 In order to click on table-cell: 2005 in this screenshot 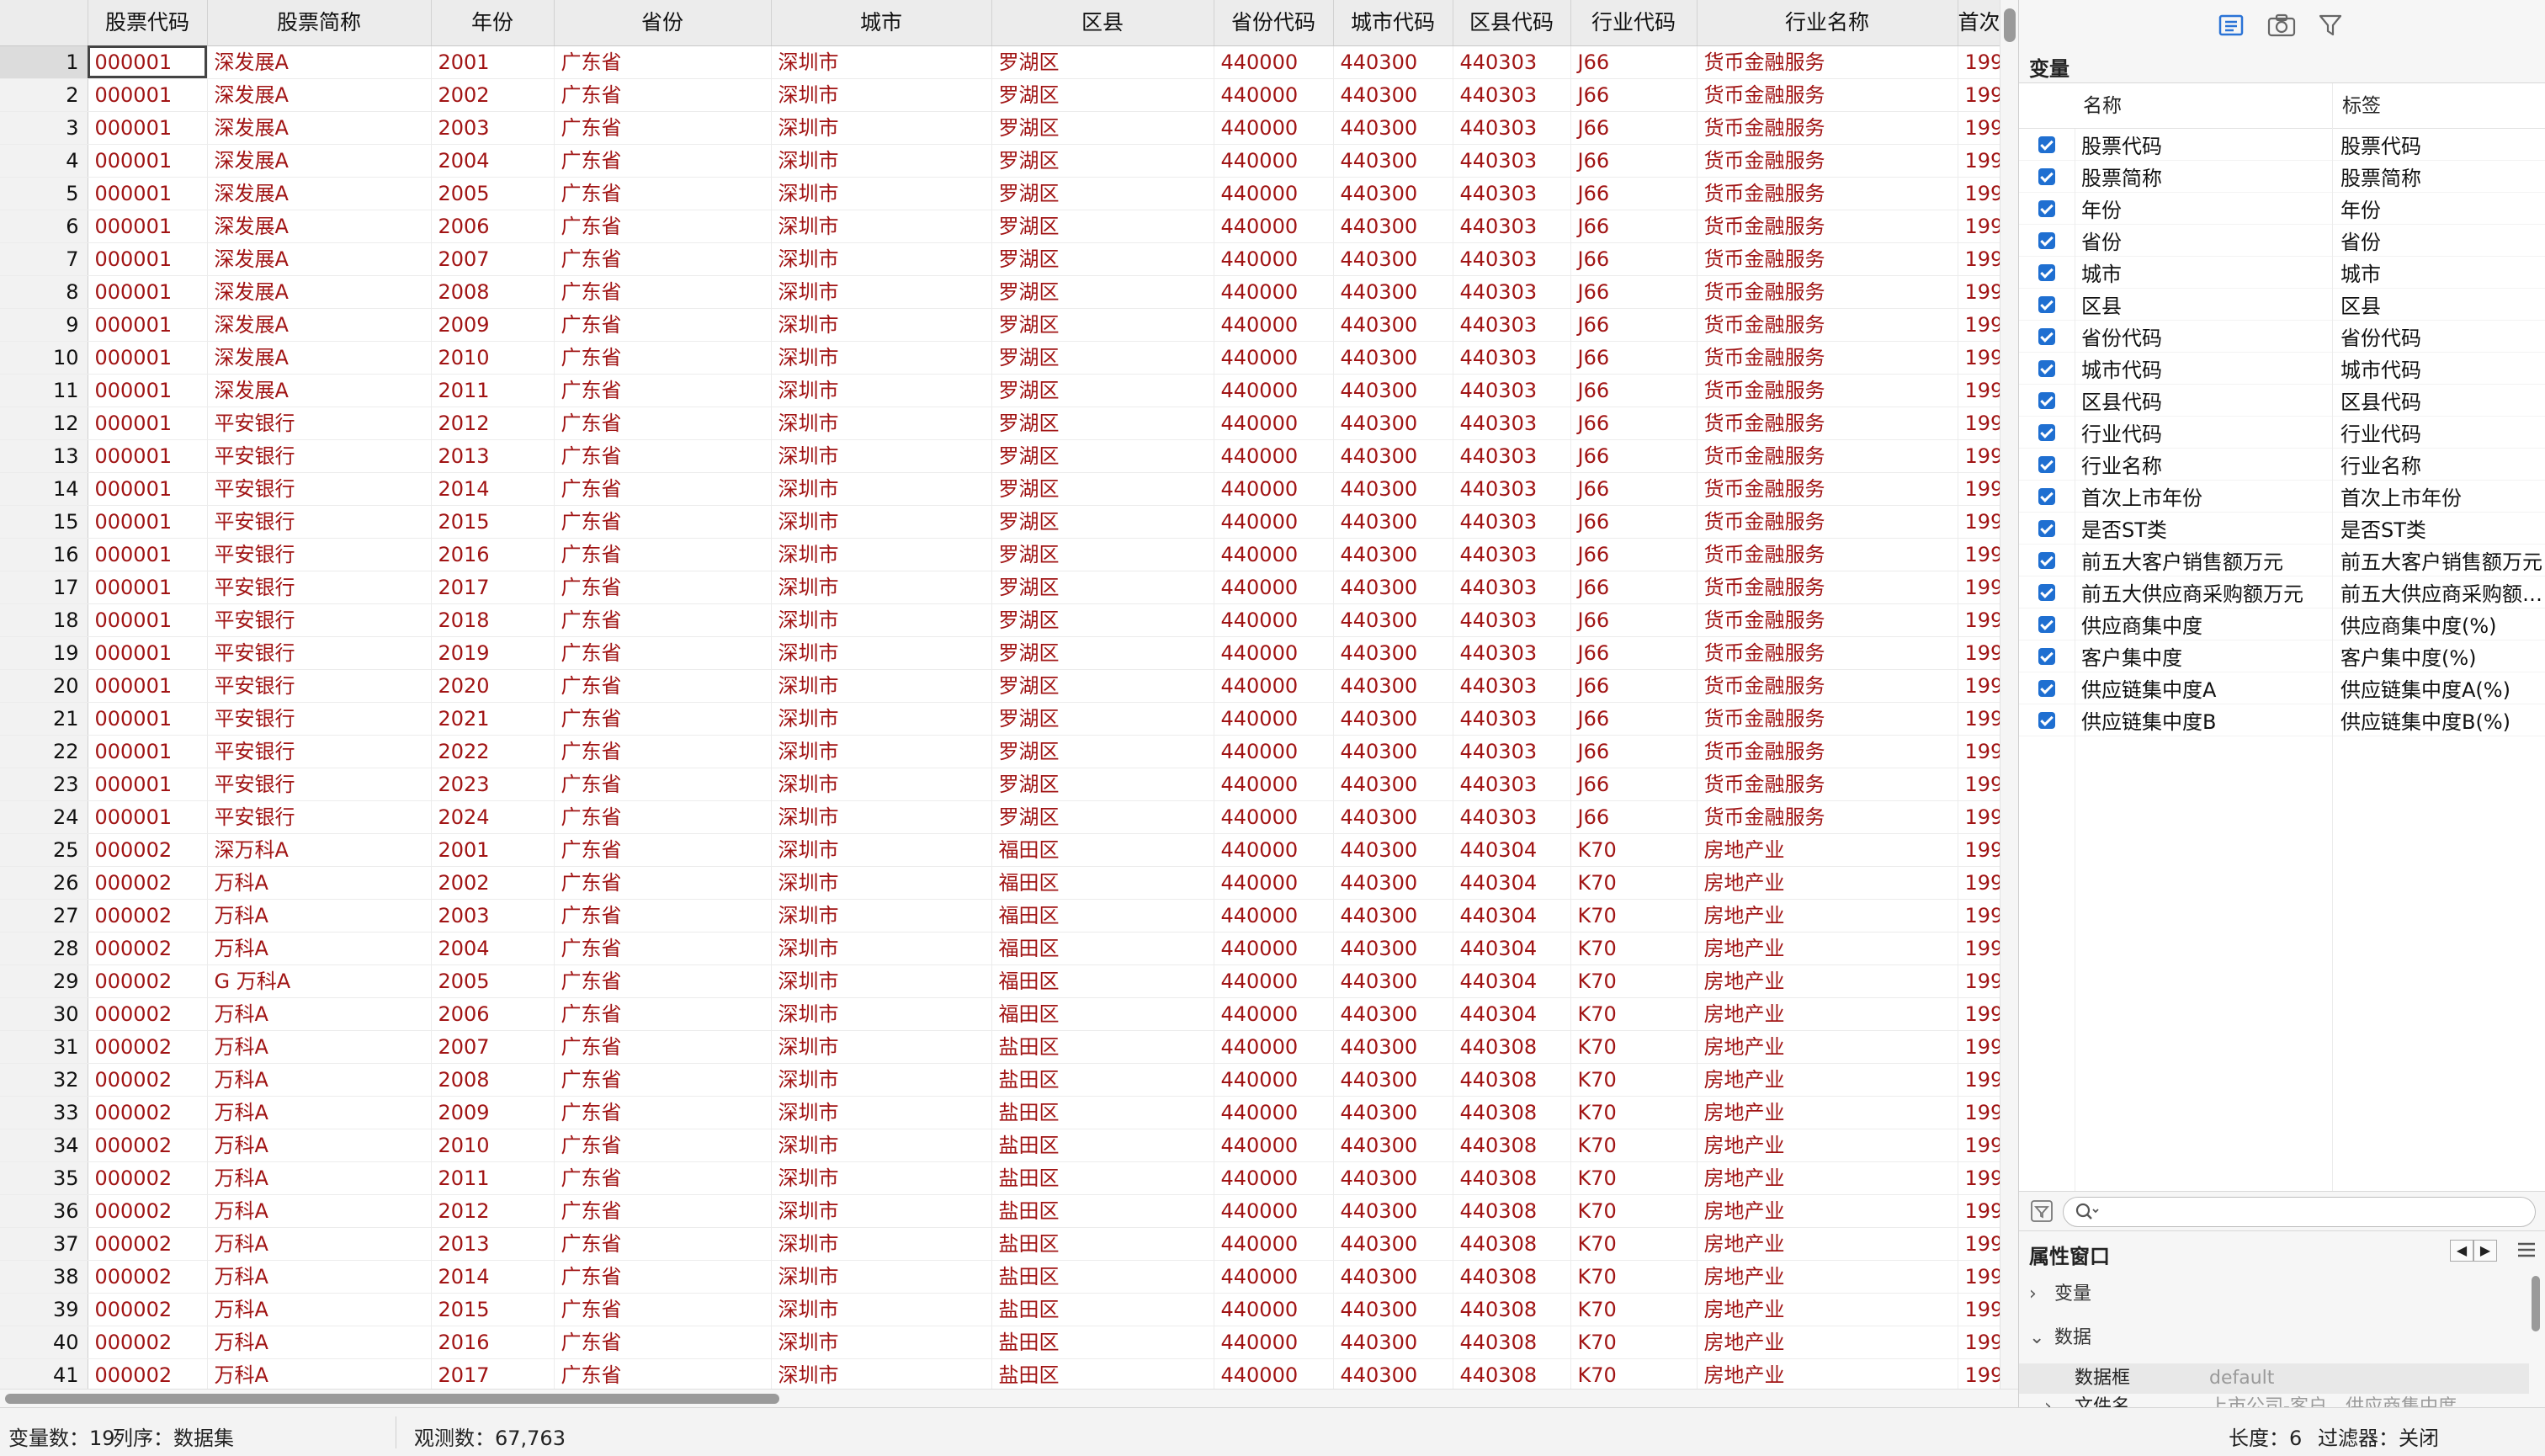, I will do `click(493, 981)`.